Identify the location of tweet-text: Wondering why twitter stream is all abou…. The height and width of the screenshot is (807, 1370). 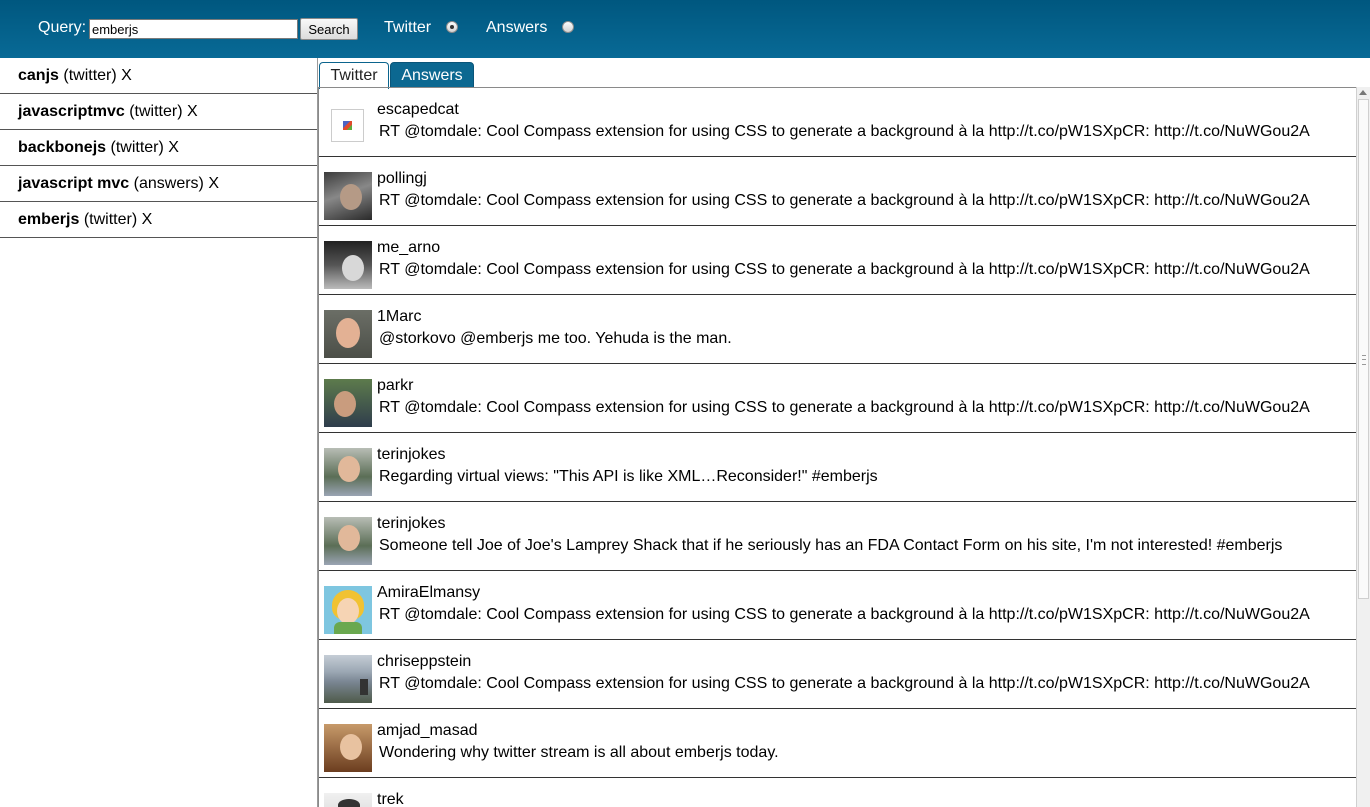
(579, 752).